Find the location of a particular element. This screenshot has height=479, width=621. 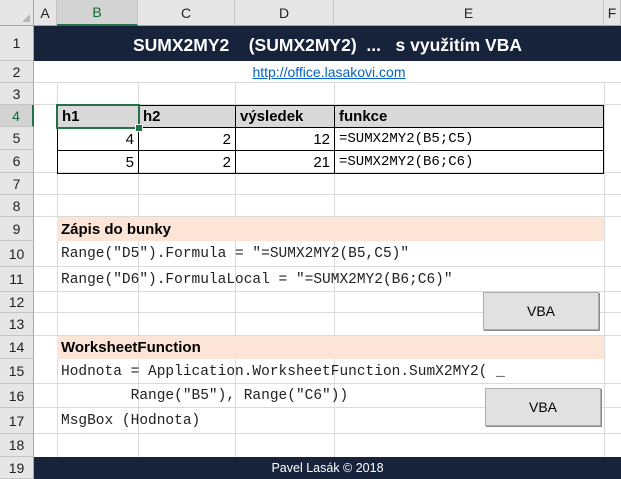

column-header-c: C is located at coordinates (186, 13).